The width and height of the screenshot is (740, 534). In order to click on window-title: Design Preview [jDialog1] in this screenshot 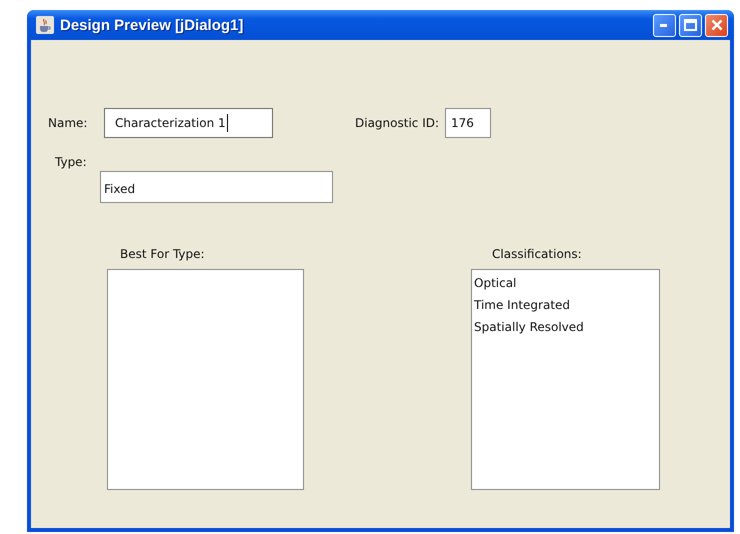, I will do `click(152, 25)`.